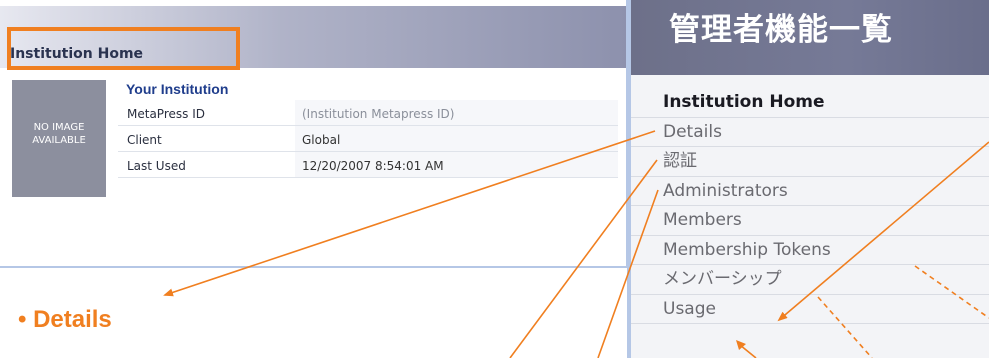 This screenshot has height=358, width=989. I want to click on detail-row-client: Client Global, so click(368, 139).